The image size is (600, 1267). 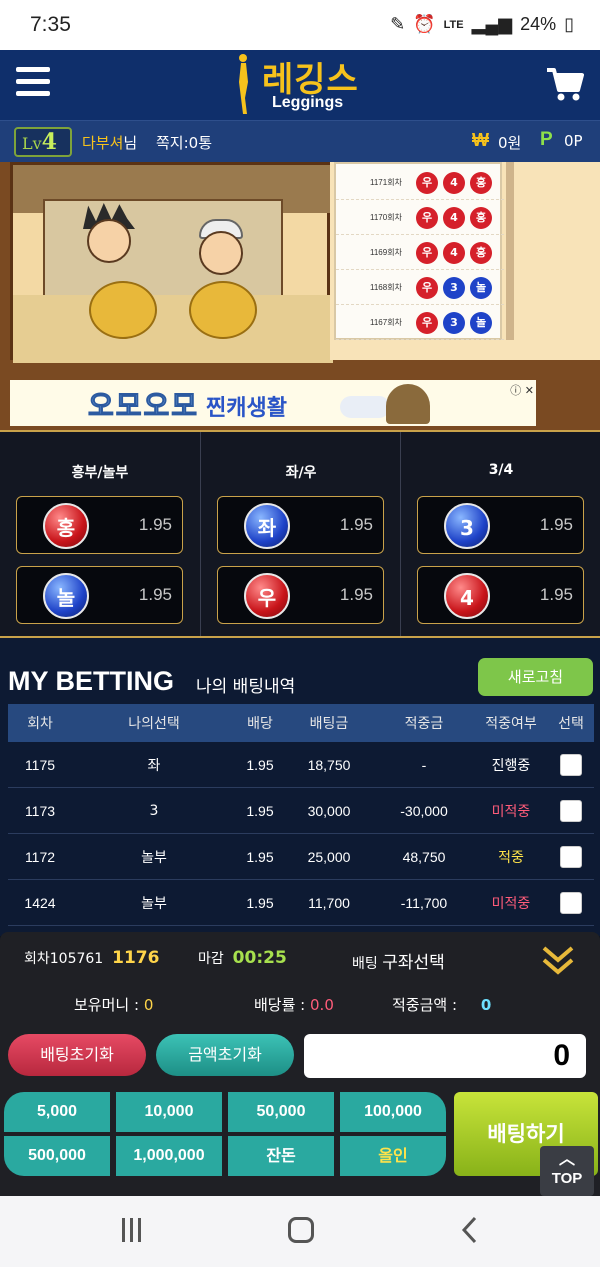 I want to click on status-icons: ✎ ⏰ LTE ▂▄▆ 24% ▯, so click(x=482, y=24).